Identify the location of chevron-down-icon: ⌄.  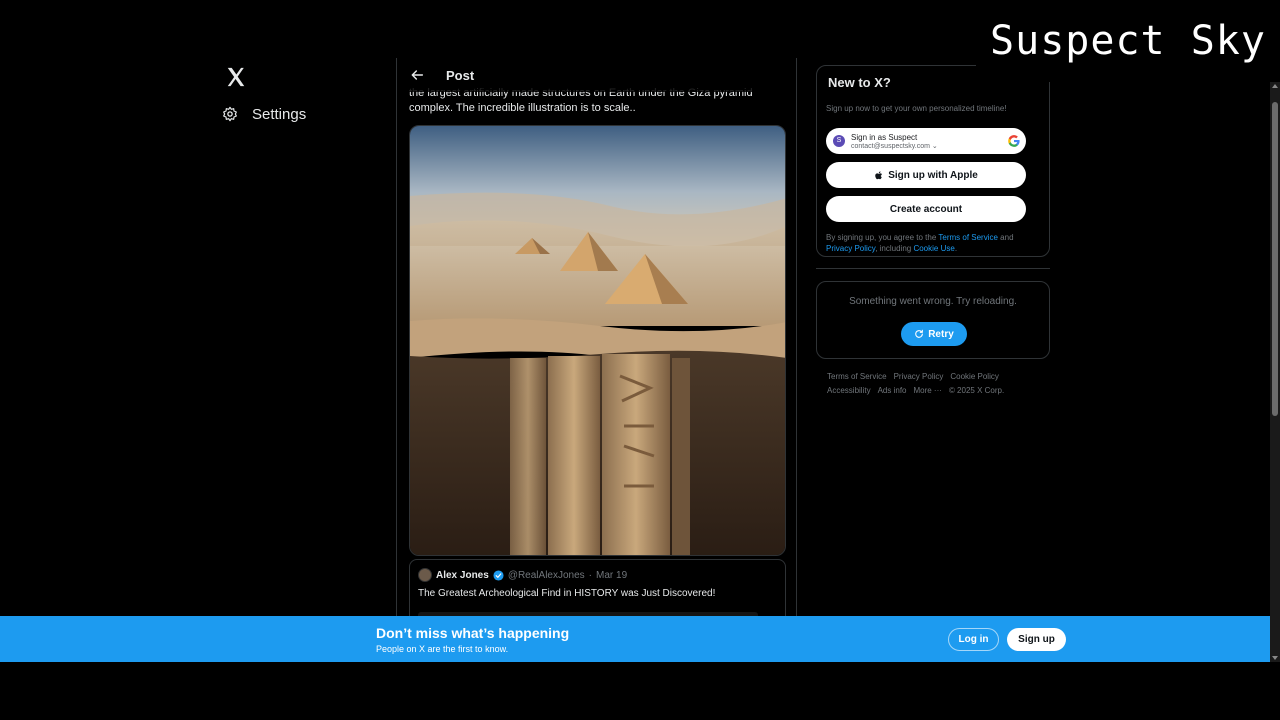
(934, 146).